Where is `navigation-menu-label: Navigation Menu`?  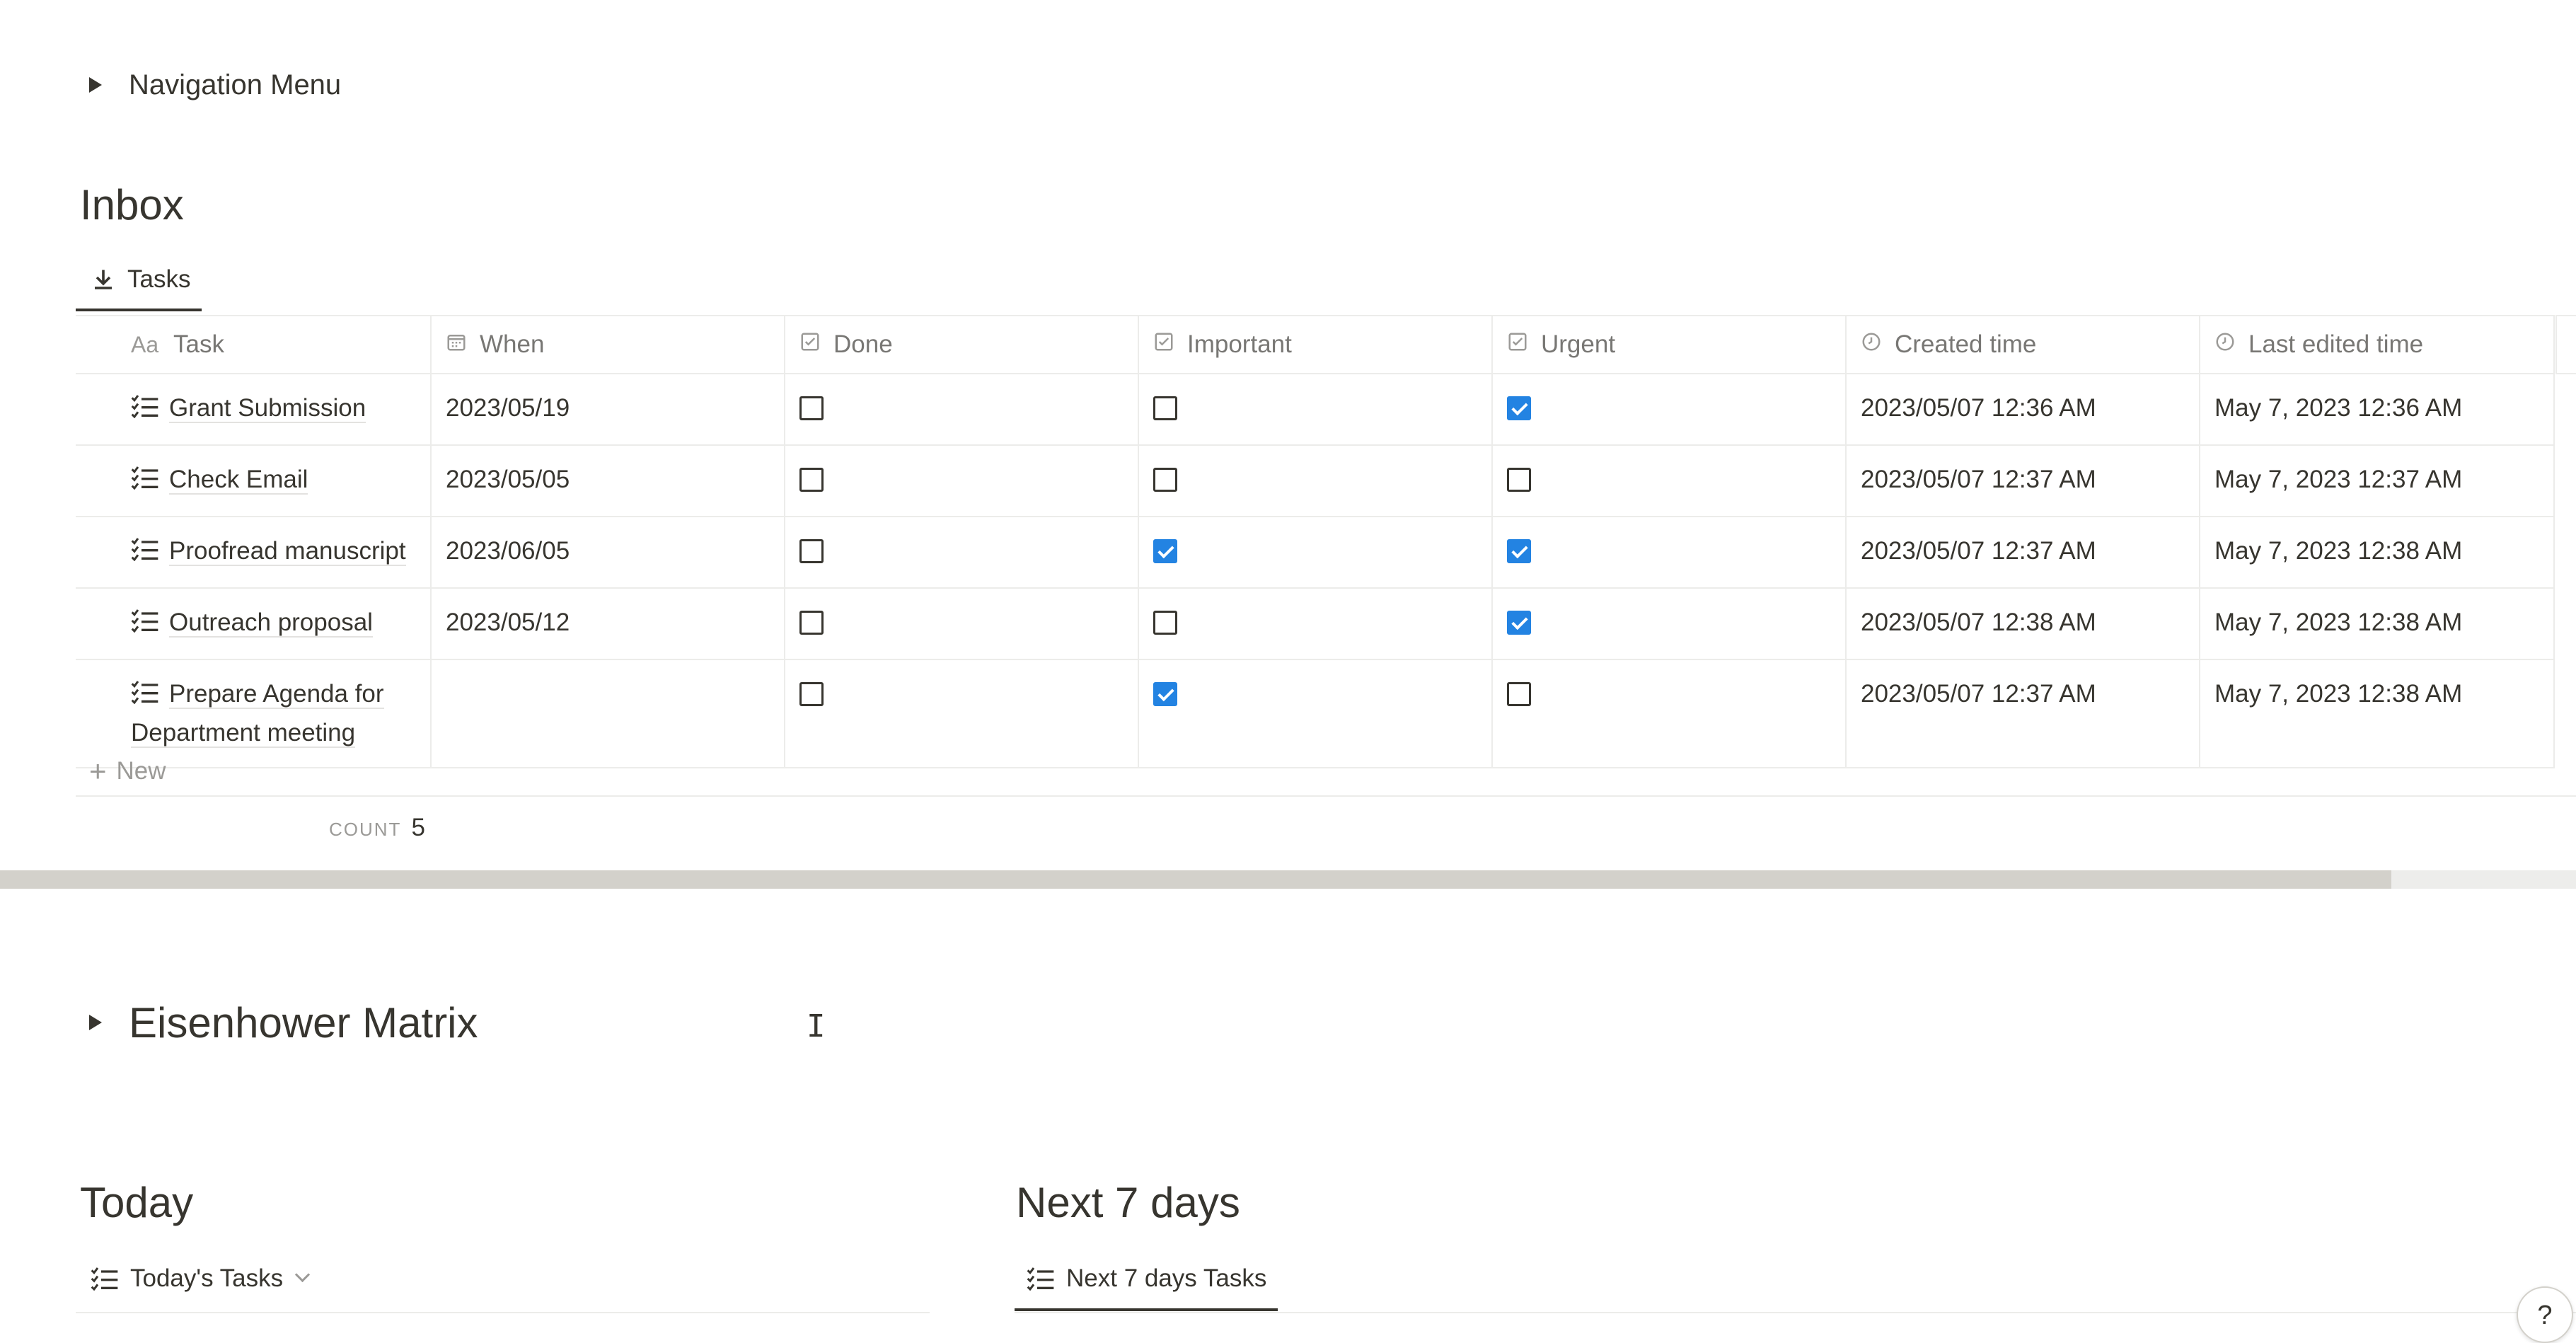 navigation-menu-label: Navigation Menu is located at coordinates (236, 84).